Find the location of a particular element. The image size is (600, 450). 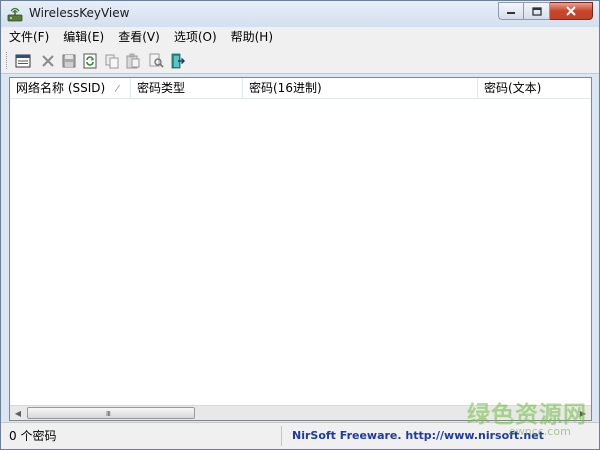

delete-button is located at coordinates (47, 60).